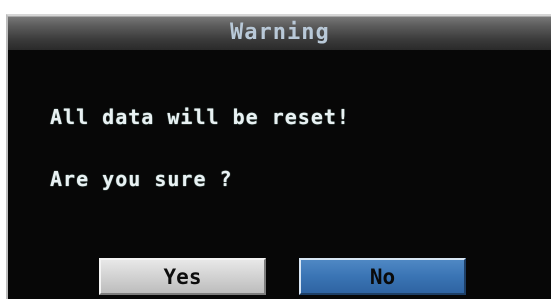 This screenshot has height=299, width=551. I want to click on dialog-title: Warning, so click(280, 32).